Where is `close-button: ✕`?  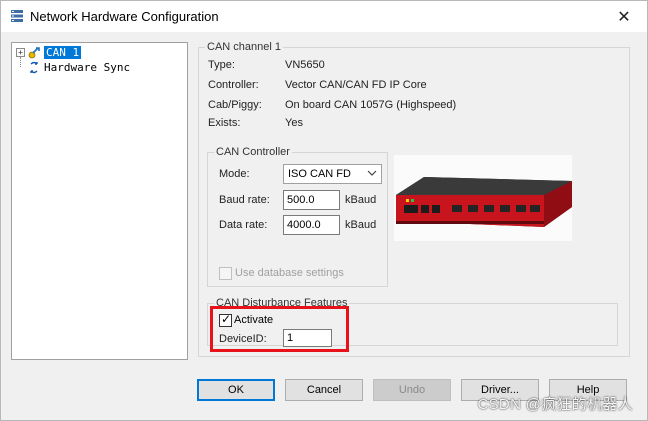
close-button: ✕ is located at coordinates (624, 16).